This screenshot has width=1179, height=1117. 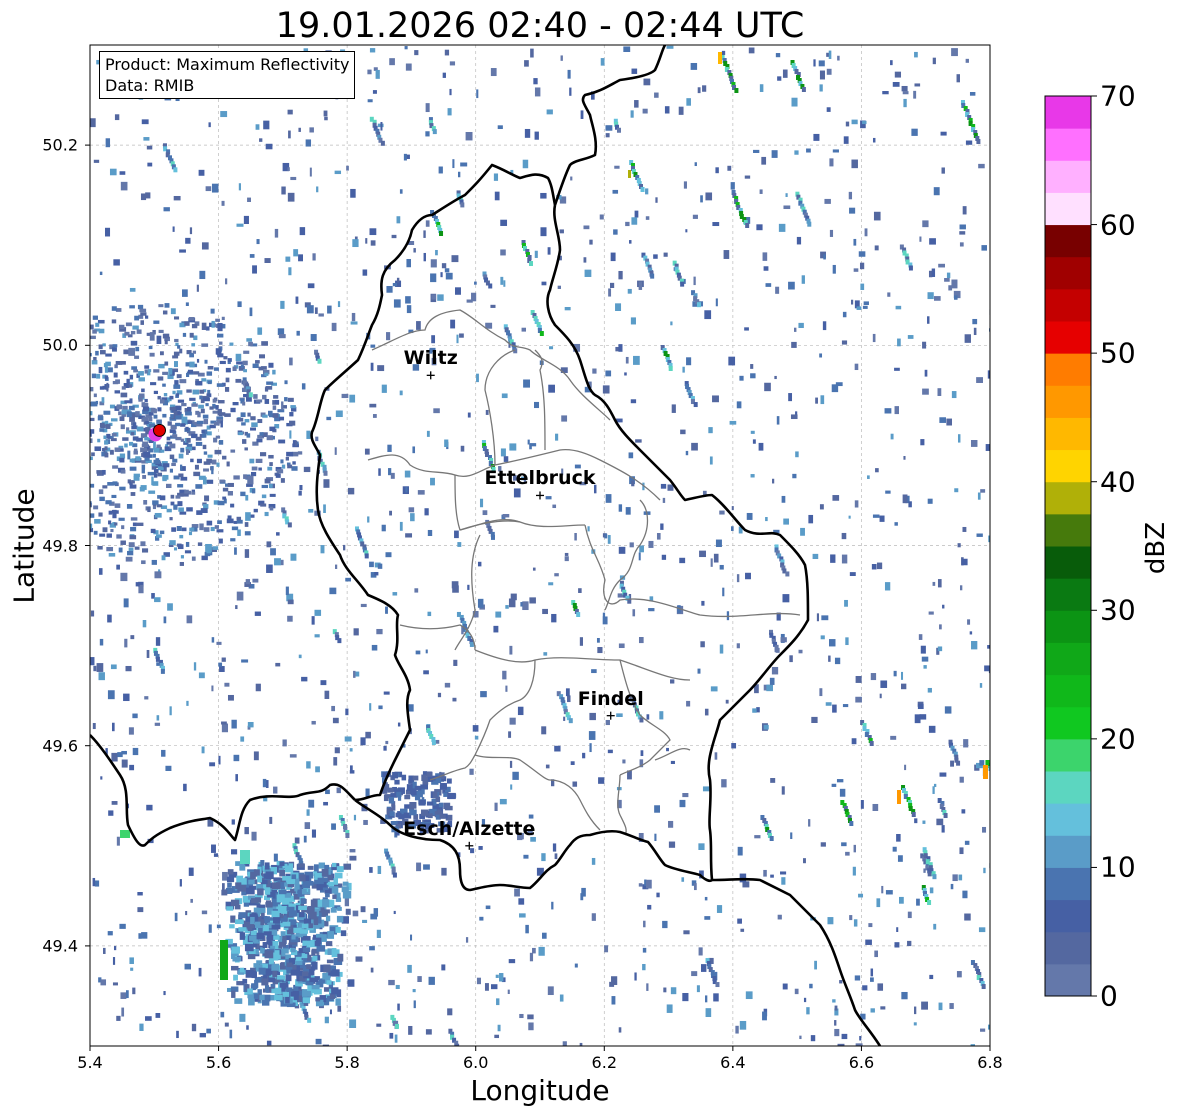 What do you see at coordinates (227, 64) in the screenshot?
I see `product-label: Product: Maximum Reflectivity` at bounding box center [227, 64].